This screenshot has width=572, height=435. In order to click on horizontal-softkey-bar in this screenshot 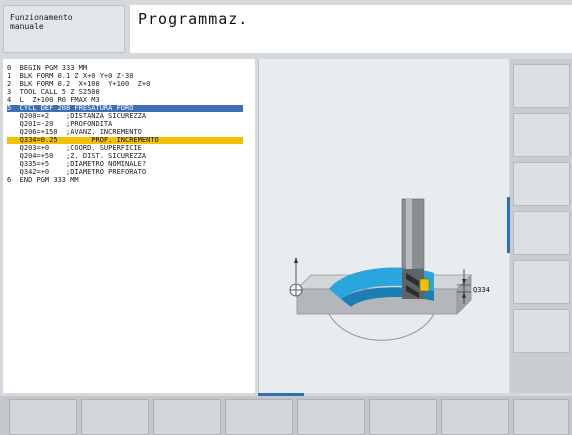, I will do `click(286, 415)`.